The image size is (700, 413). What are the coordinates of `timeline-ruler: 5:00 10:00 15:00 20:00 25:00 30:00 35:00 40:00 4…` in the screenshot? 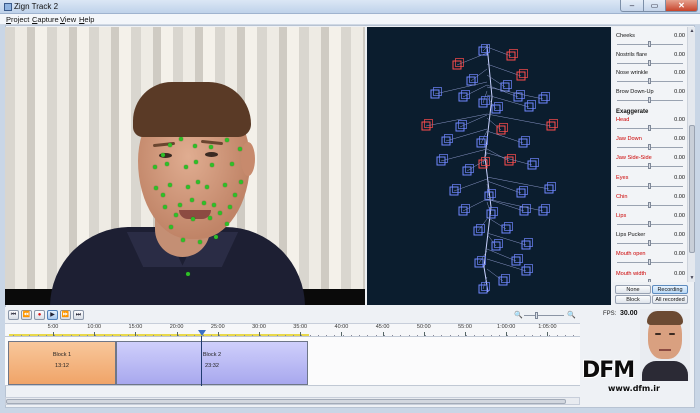 It's located at (292, 330).